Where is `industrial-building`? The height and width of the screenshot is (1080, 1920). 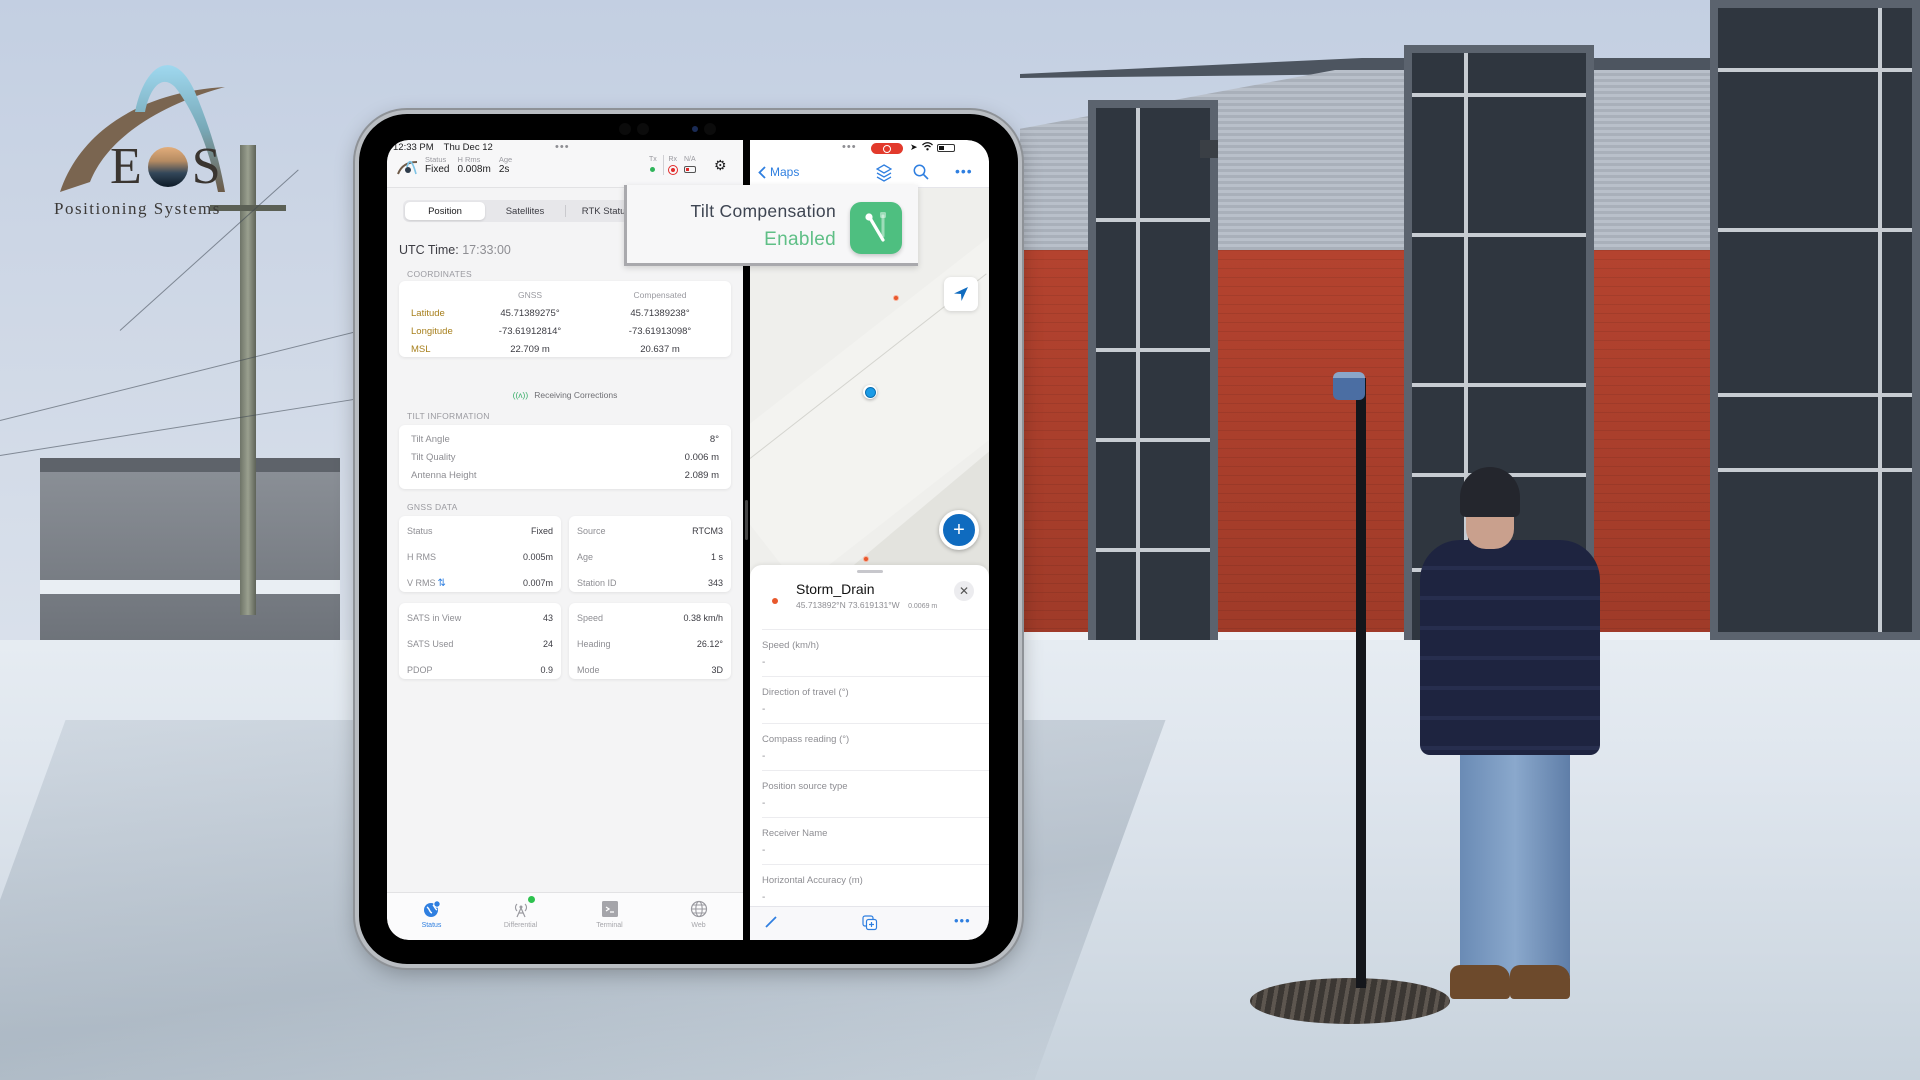 industrial-building is located at coordinates (190, 549).